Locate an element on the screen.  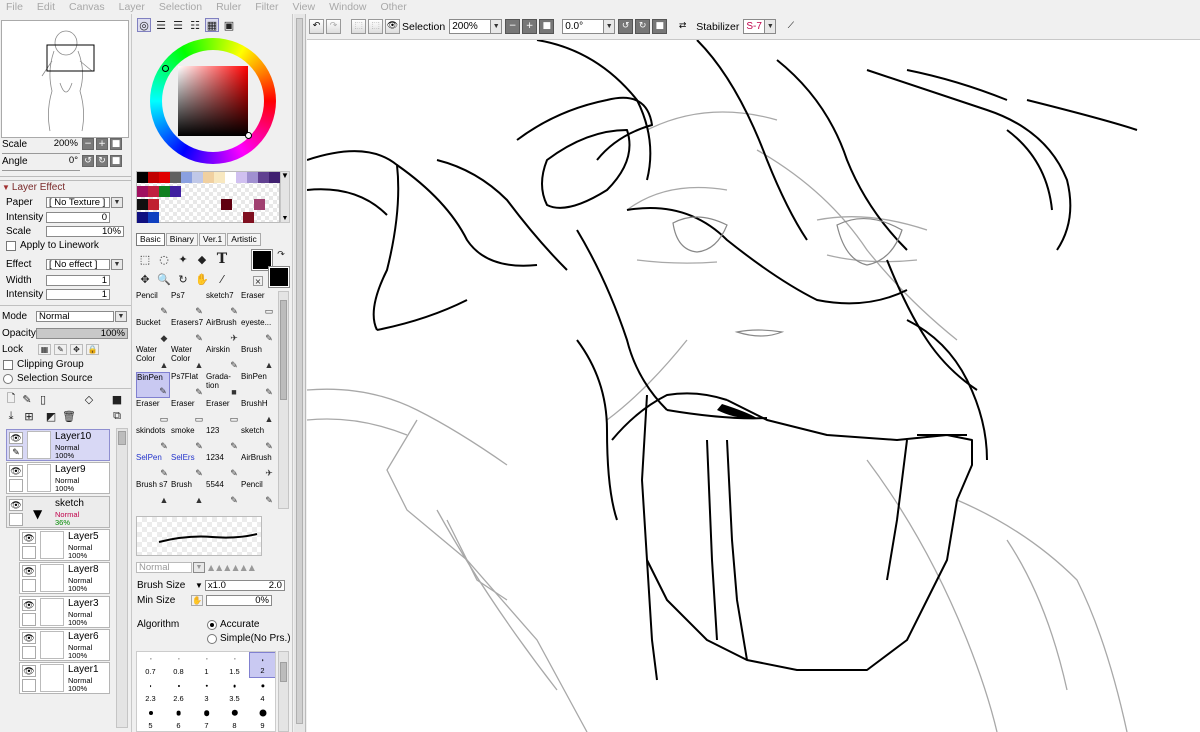
brush-slot: BrushH ▲ is located at coordinates (258, 412).